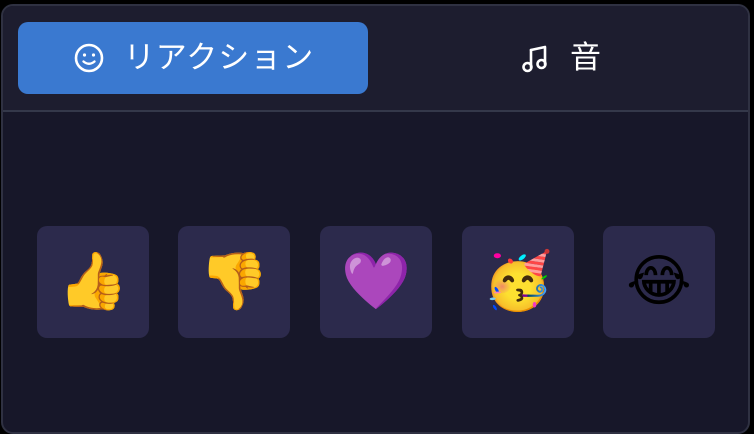 This screenshot has width=754, height=434. What do you see at coordinates (586, 57) in the screenshot?
I see `tab-sound-label: 音` at bounding box center [586, 57].